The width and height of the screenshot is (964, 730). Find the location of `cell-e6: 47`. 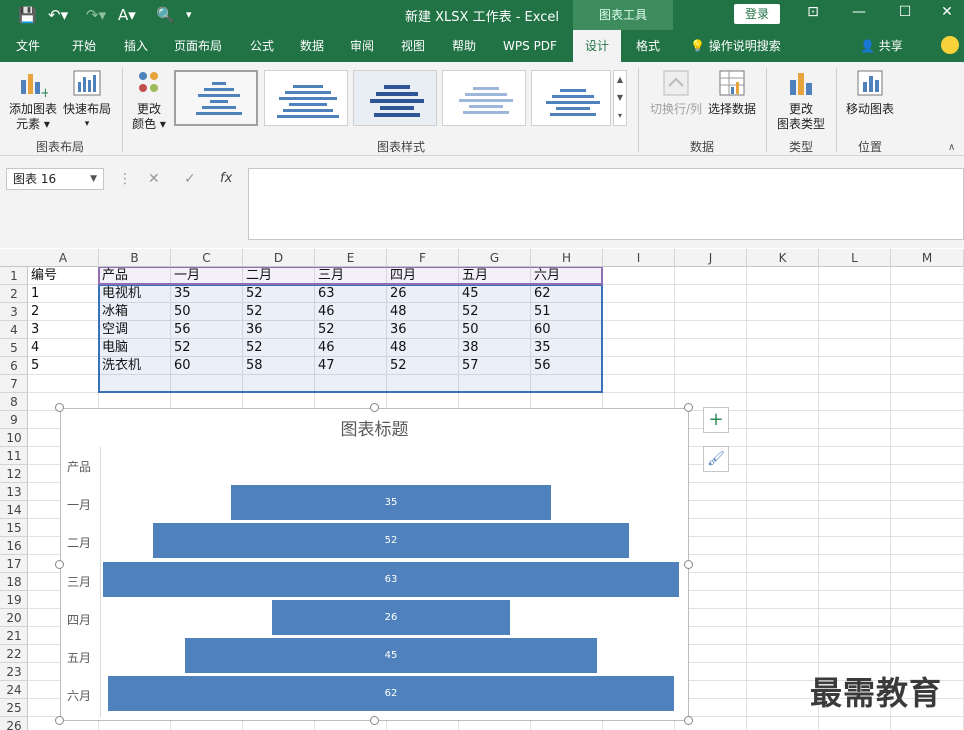

cell-e6: 47 is located at coordinates (351, 366).